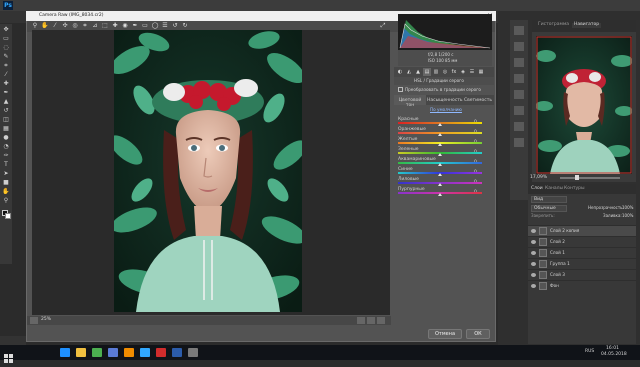  What do you see at coordinates (445, 100) in the screenshot?
I see `tab-saturation: Насыщенность` at bounding box center [445, 100].